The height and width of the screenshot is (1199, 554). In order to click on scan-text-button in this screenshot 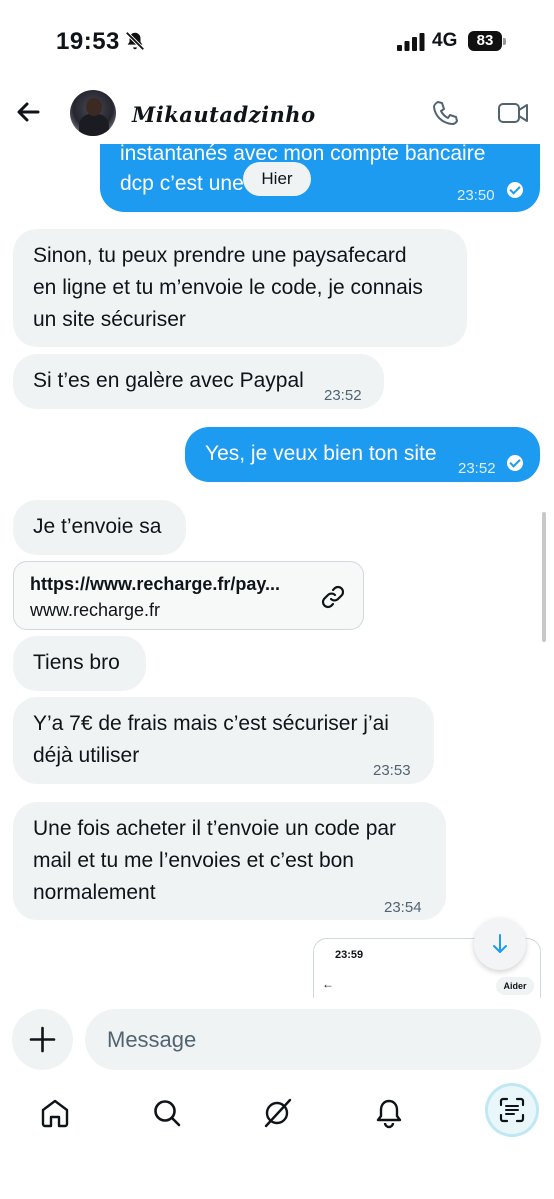, I will do `click(512, 1110)`.